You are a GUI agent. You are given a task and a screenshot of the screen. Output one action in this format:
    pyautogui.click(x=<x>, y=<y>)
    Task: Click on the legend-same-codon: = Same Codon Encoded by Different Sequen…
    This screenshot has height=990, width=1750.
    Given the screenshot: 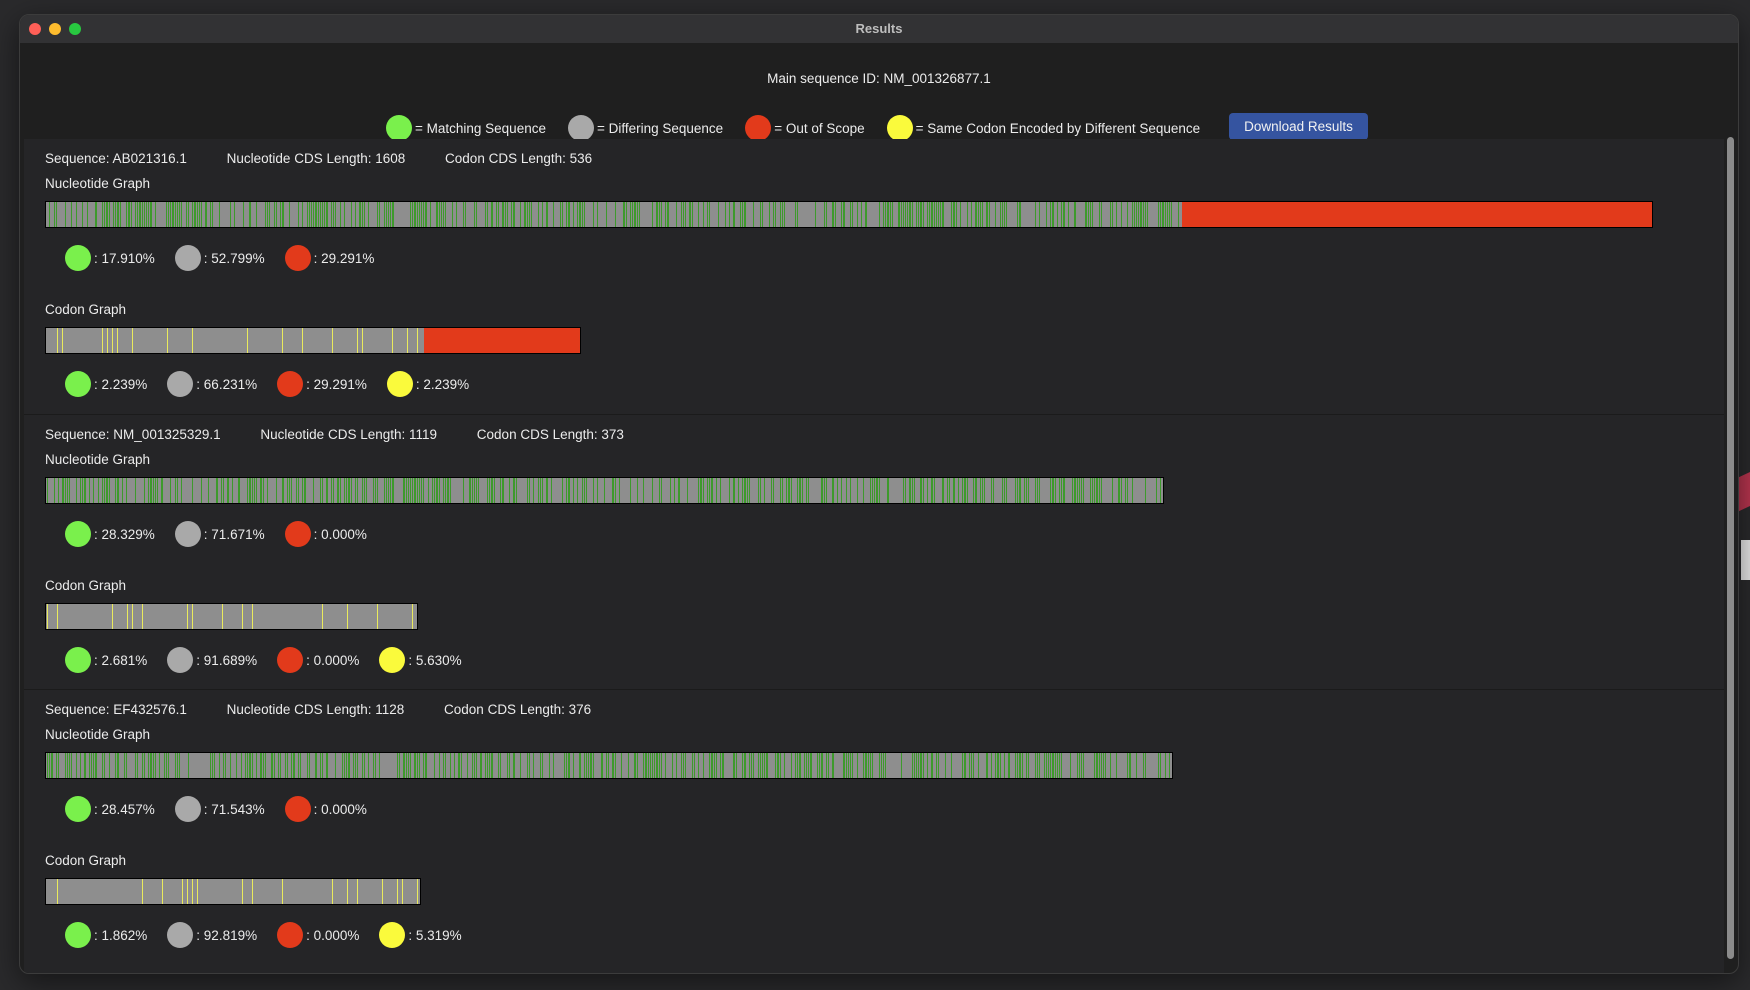 What is the action you would take?
    pyautogui.click(x=1043, y=128)
    